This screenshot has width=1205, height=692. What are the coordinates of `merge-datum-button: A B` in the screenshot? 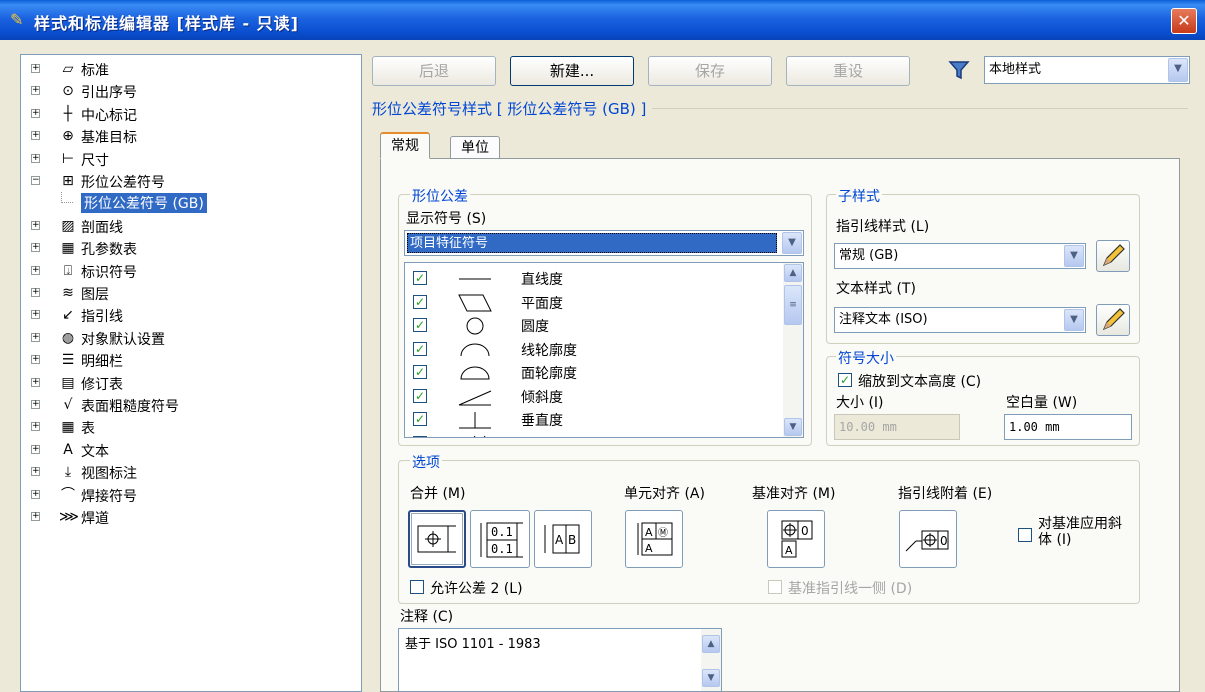 It's located at (563, 539).